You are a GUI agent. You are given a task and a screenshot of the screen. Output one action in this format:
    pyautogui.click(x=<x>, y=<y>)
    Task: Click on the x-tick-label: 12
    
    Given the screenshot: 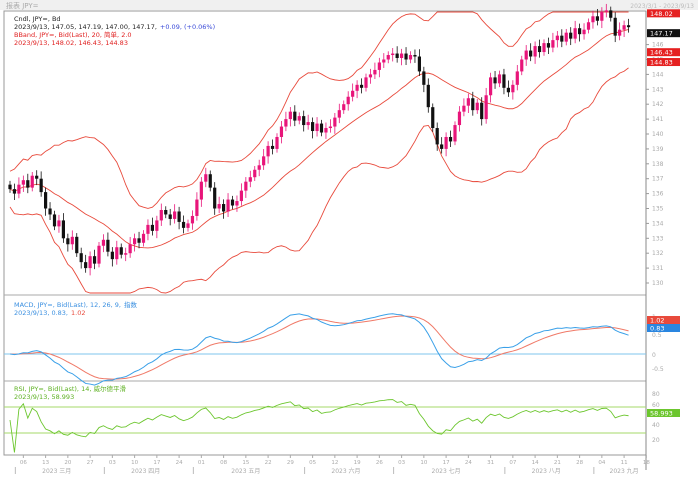 What is the action you would take?
    pyautogui.click(x=334, y=463)
    